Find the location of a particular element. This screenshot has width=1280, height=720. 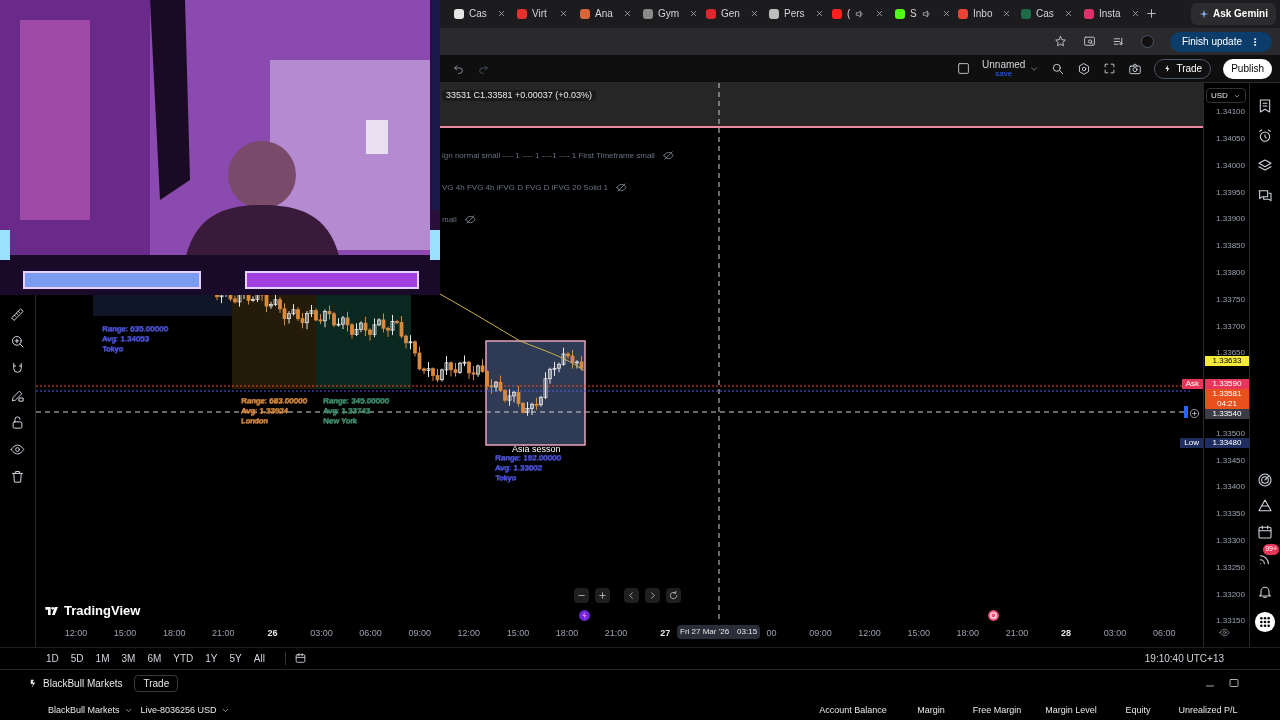

session-name: London is located at coordinates (255, 421).